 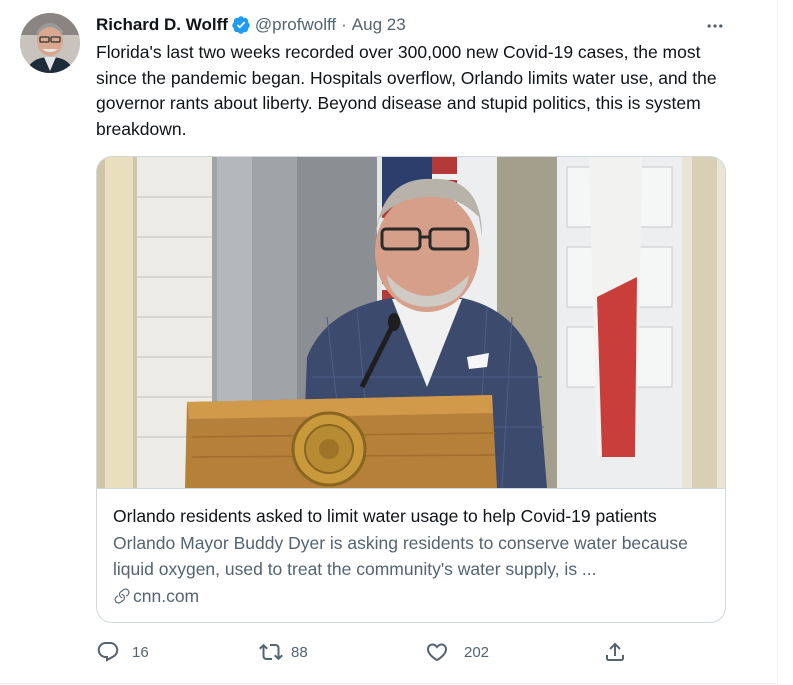 What do you see at coordinates (140, 652) in the screenshot?
I see `reply-count: 16` at bounding box center [140, 652].